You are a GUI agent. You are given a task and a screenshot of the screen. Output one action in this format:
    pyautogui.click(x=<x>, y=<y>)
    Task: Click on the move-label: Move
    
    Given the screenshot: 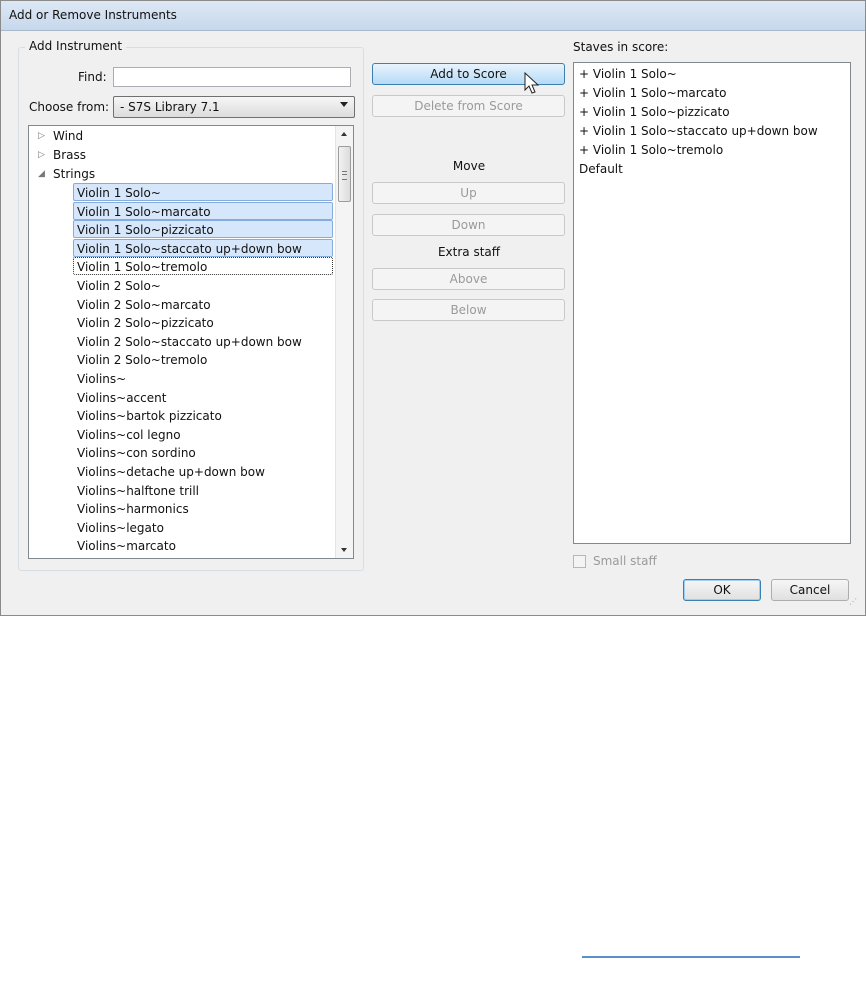 What is the action you would take?
    pyautogui.click(x=469, y=166)
    